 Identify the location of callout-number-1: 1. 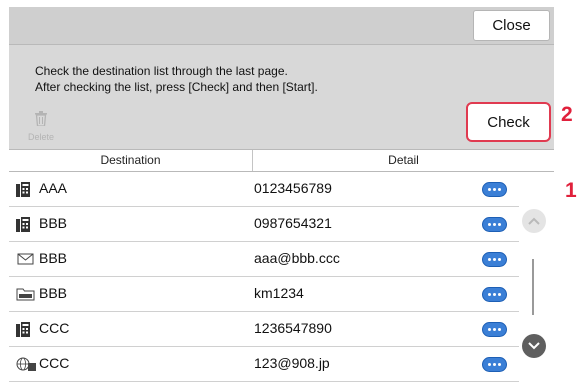
(571, 190).